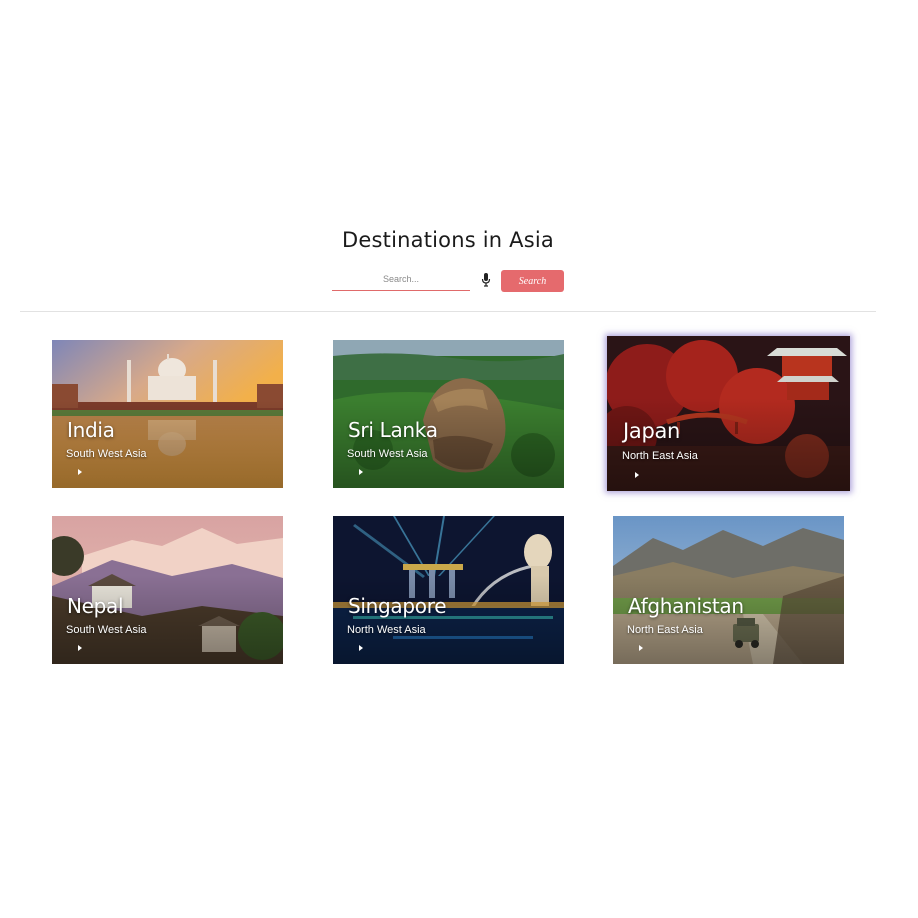 The image size is (918, 918). What do you see at coordinates (686, 606) in the screenshot?
I see `destination-name: Afghanistan` at bounding box center [686, 606].